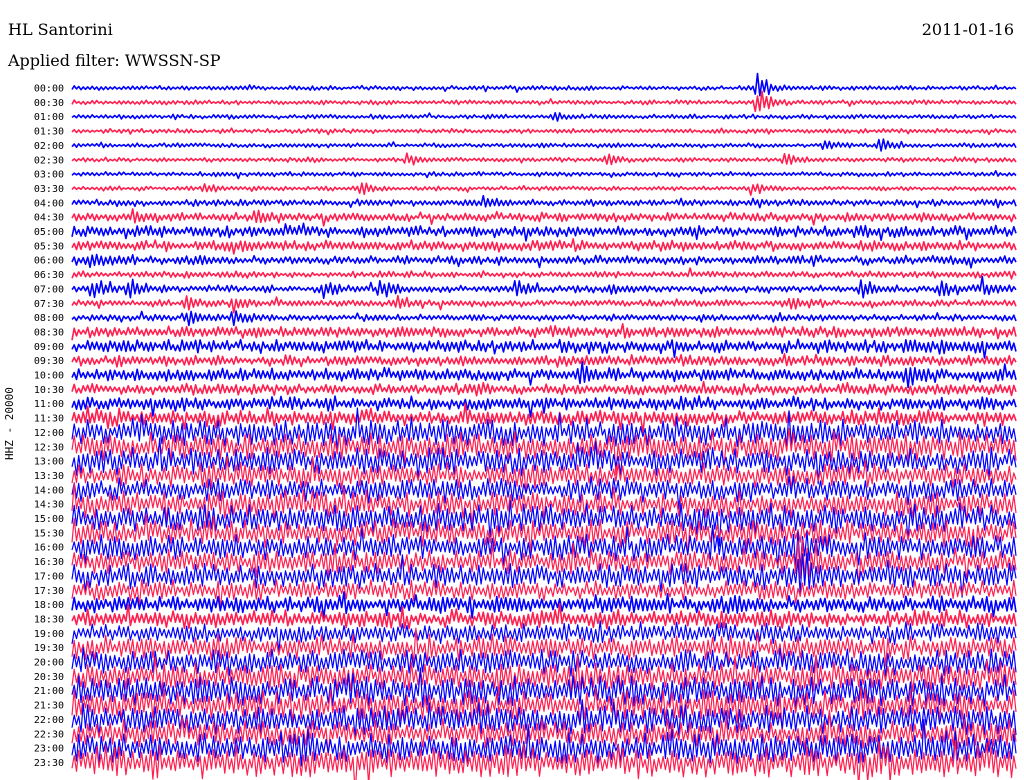 The height and width of the screenshot is (780, 1024). I want to click on row-tick-label: 22:00, so click(49, 720).